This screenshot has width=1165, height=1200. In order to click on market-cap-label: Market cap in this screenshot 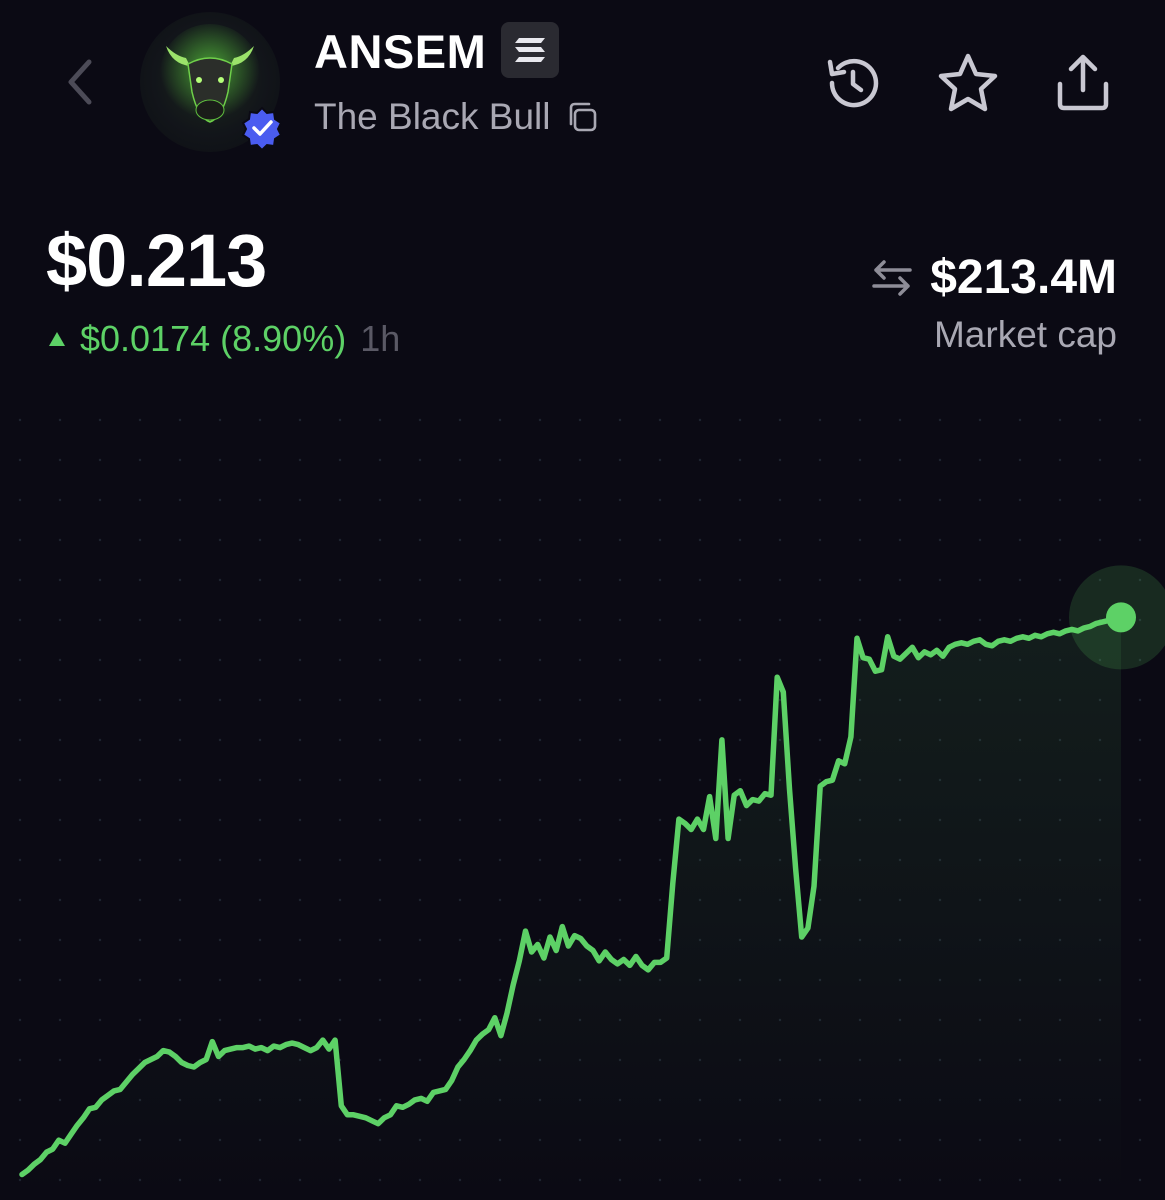, I will do `click(1025, 334)`.